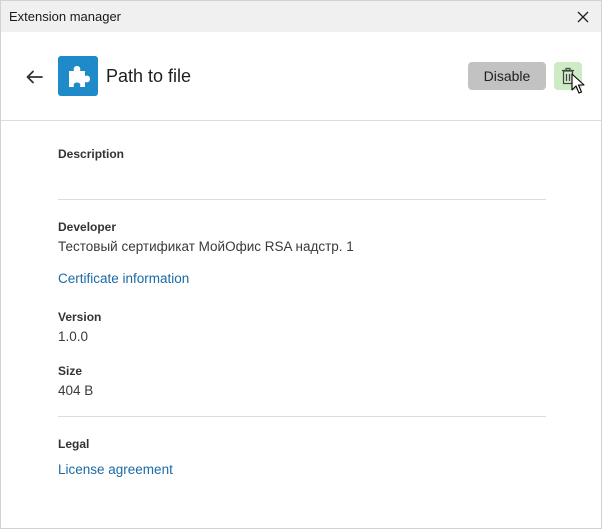 The image size is (602, 529). I want to click on mouse-cursor-icon, so click(578, 83).